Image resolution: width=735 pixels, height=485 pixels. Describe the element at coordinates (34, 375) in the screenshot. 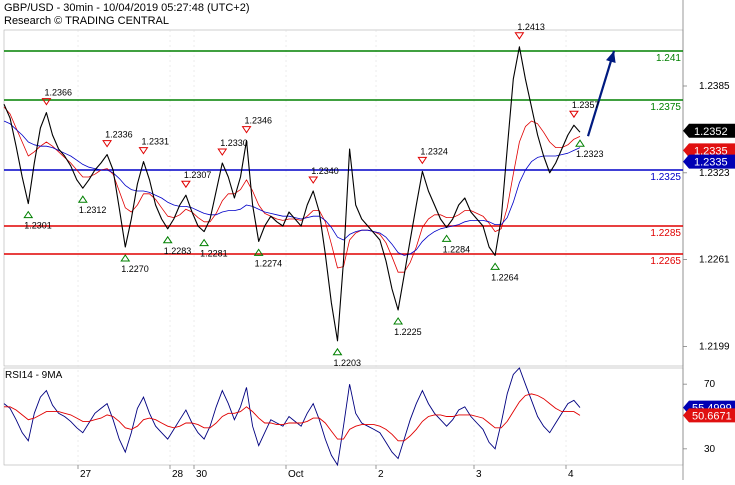

I see `rsi-title: RSI14 - 9MA` at that location.